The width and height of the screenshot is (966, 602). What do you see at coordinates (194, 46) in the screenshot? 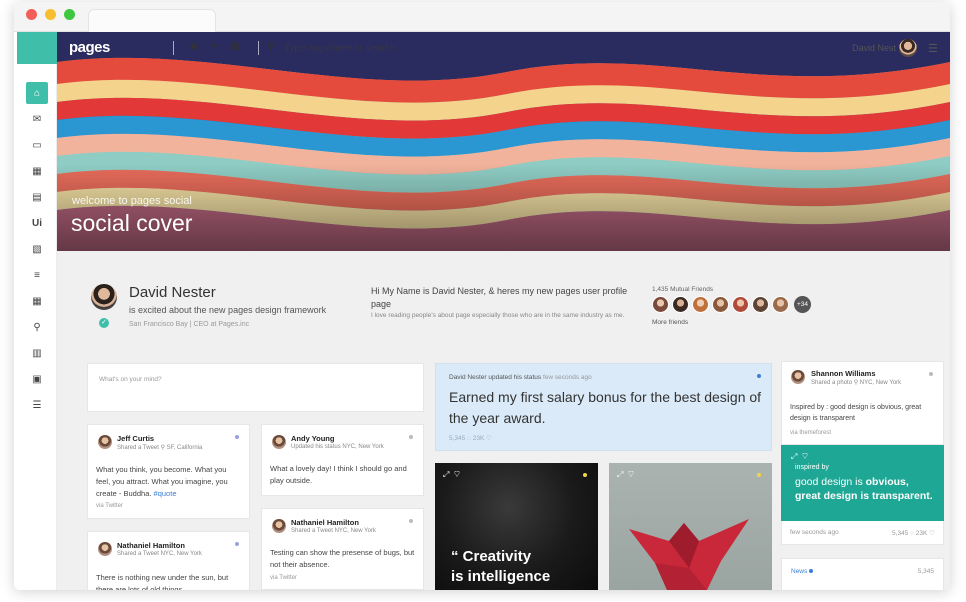
I see `globe-icon: ◉` at bounding box center [194, 46].